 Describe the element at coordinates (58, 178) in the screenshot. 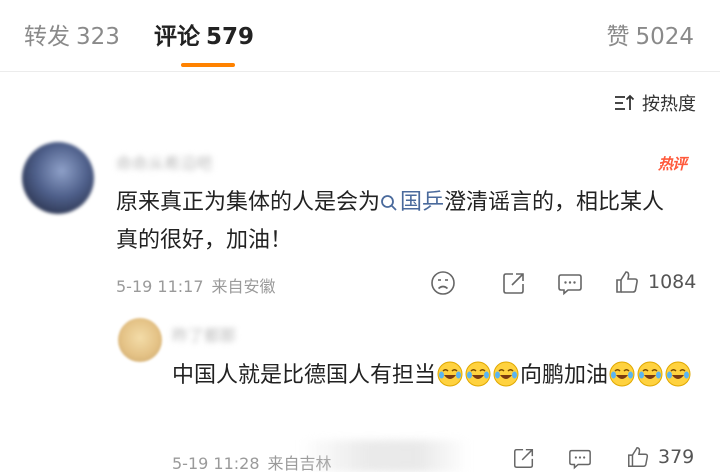

I see `avatar` at that location.